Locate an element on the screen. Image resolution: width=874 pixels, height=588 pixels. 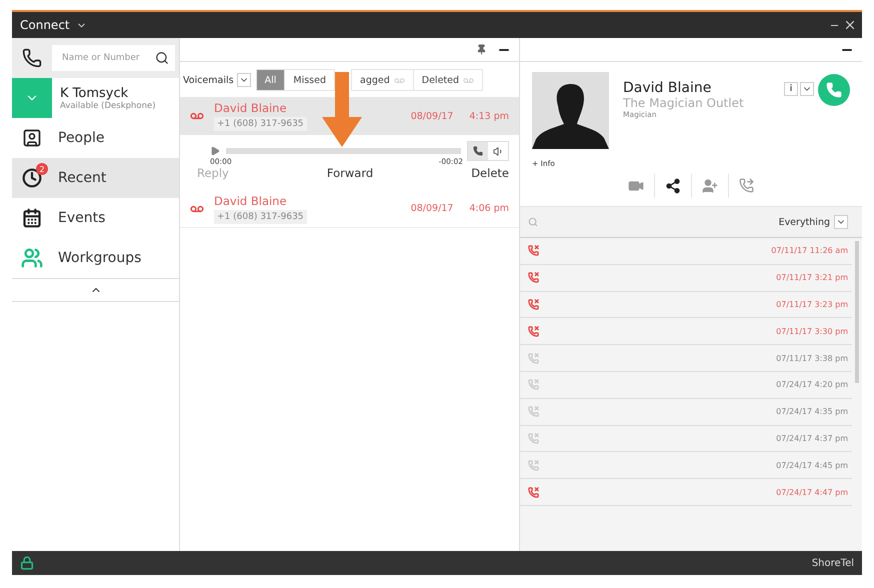
pin-icon is located at coordinates (481, 49).